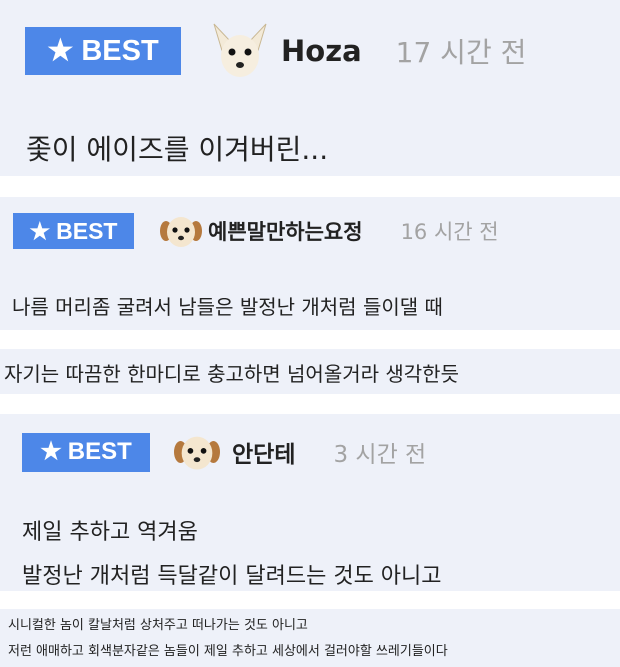  What do you see at coordinates (461, 52) in the screenshot?
I see `comment-time: 17 시간 전` at bounding box center [461, 52].